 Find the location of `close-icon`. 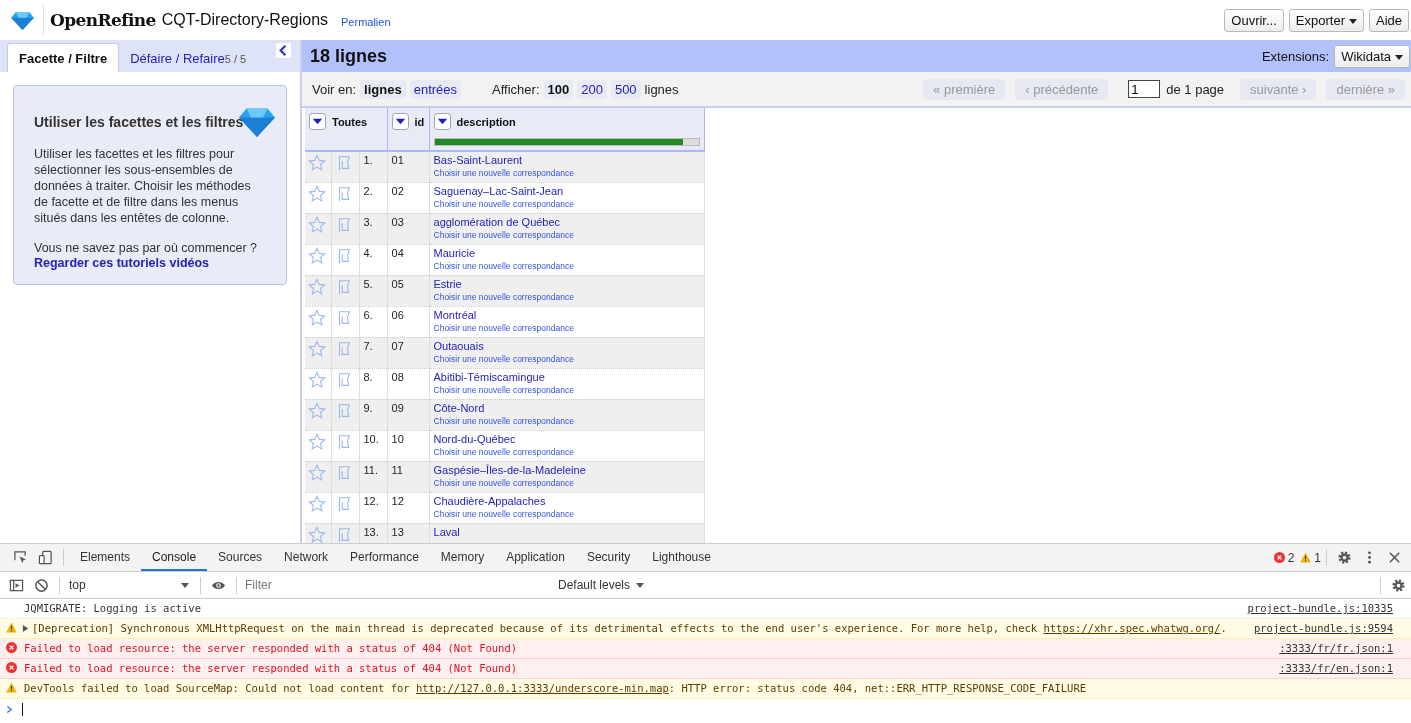

close-icon is located at coordinates (1394, 557).